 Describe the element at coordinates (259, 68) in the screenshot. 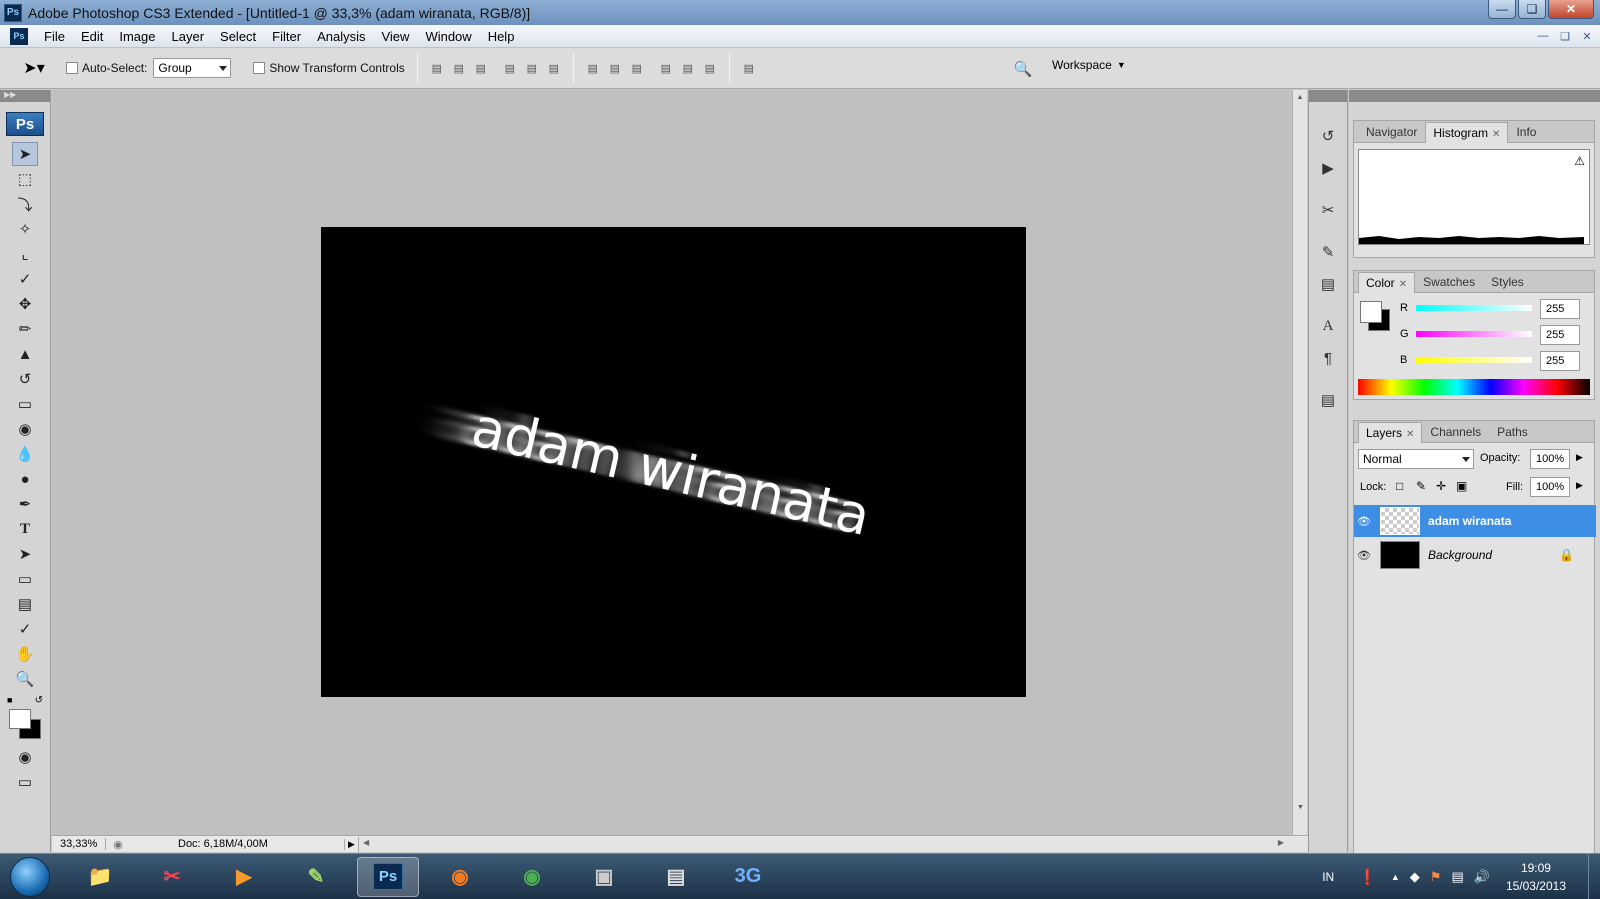

I see `show-transform-checkbox` at that location.